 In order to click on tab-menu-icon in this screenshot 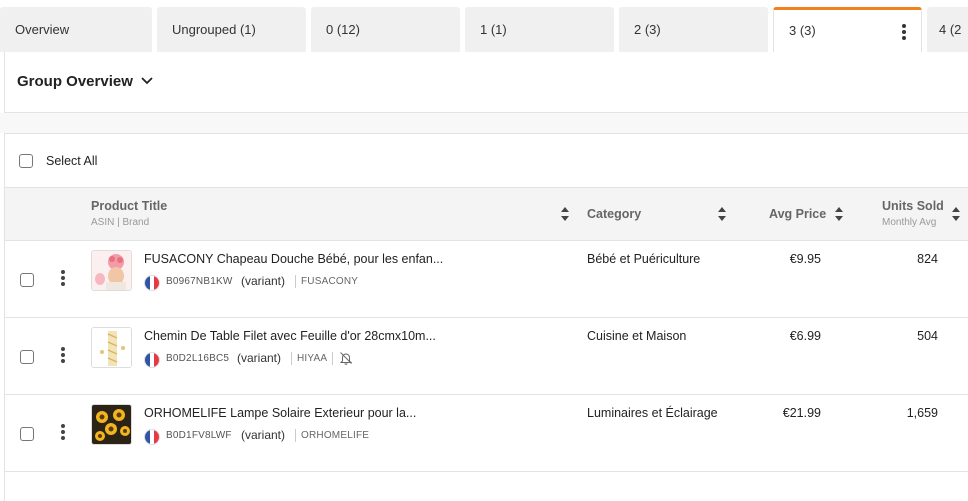, I will do `click(904, 33)`.